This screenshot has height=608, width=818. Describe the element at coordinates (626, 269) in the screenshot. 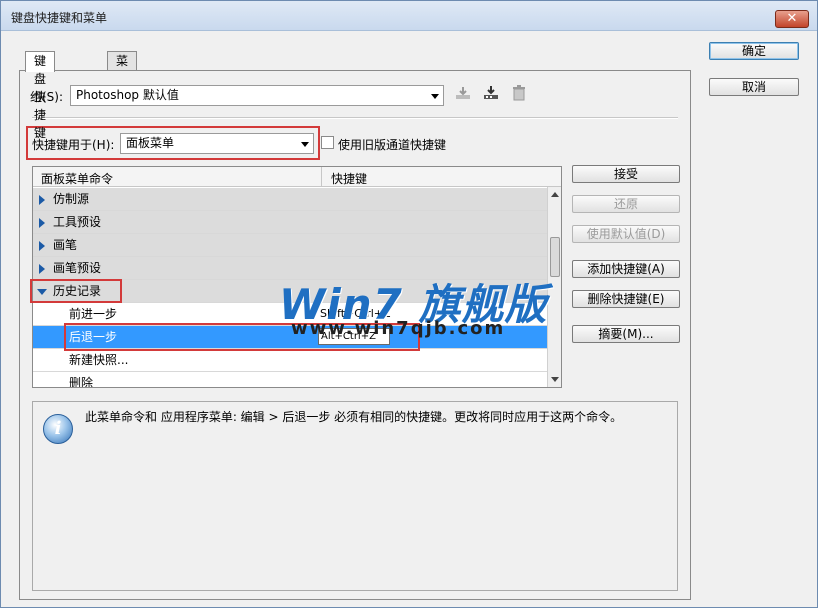

I see `add-shortcut-button: 添加快捷键(A)` at that location.